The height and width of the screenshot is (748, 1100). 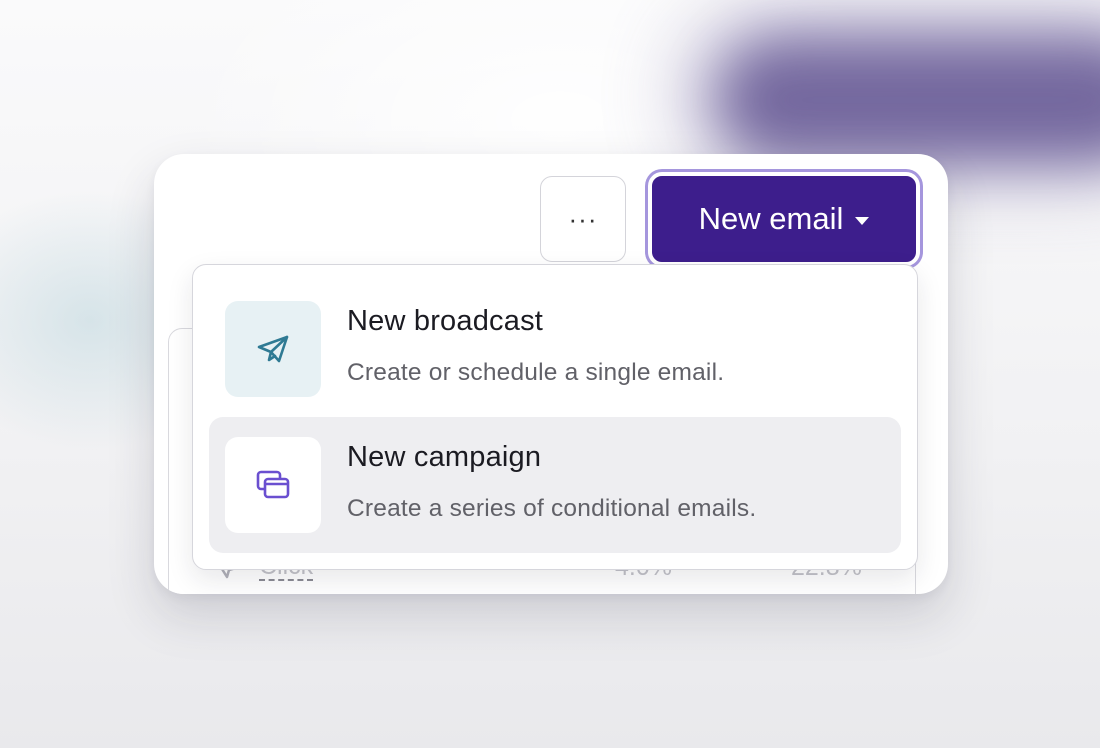 I want to click on menu-item-title: New broadcast, so click(x=445, y=321).